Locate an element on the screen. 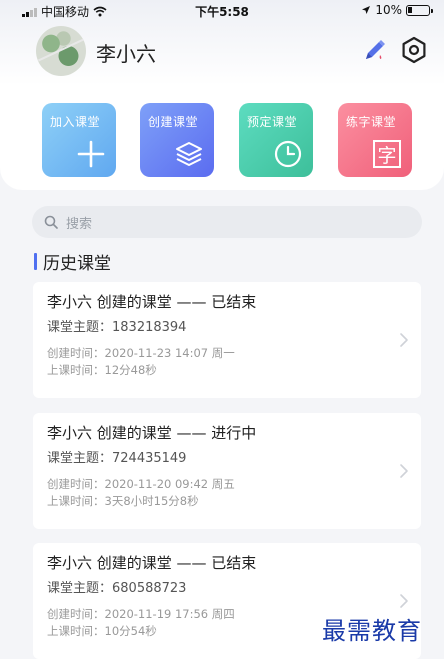  class-card-created: 创建时间：2020-11-20 09:42 周五 is located at coordinates (141, 484).